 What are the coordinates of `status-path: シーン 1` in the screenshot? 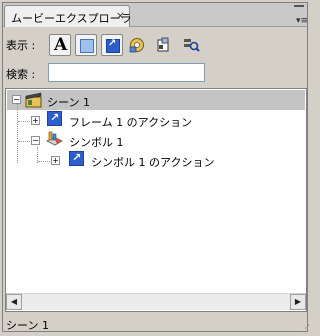 It's located at (27, 325).